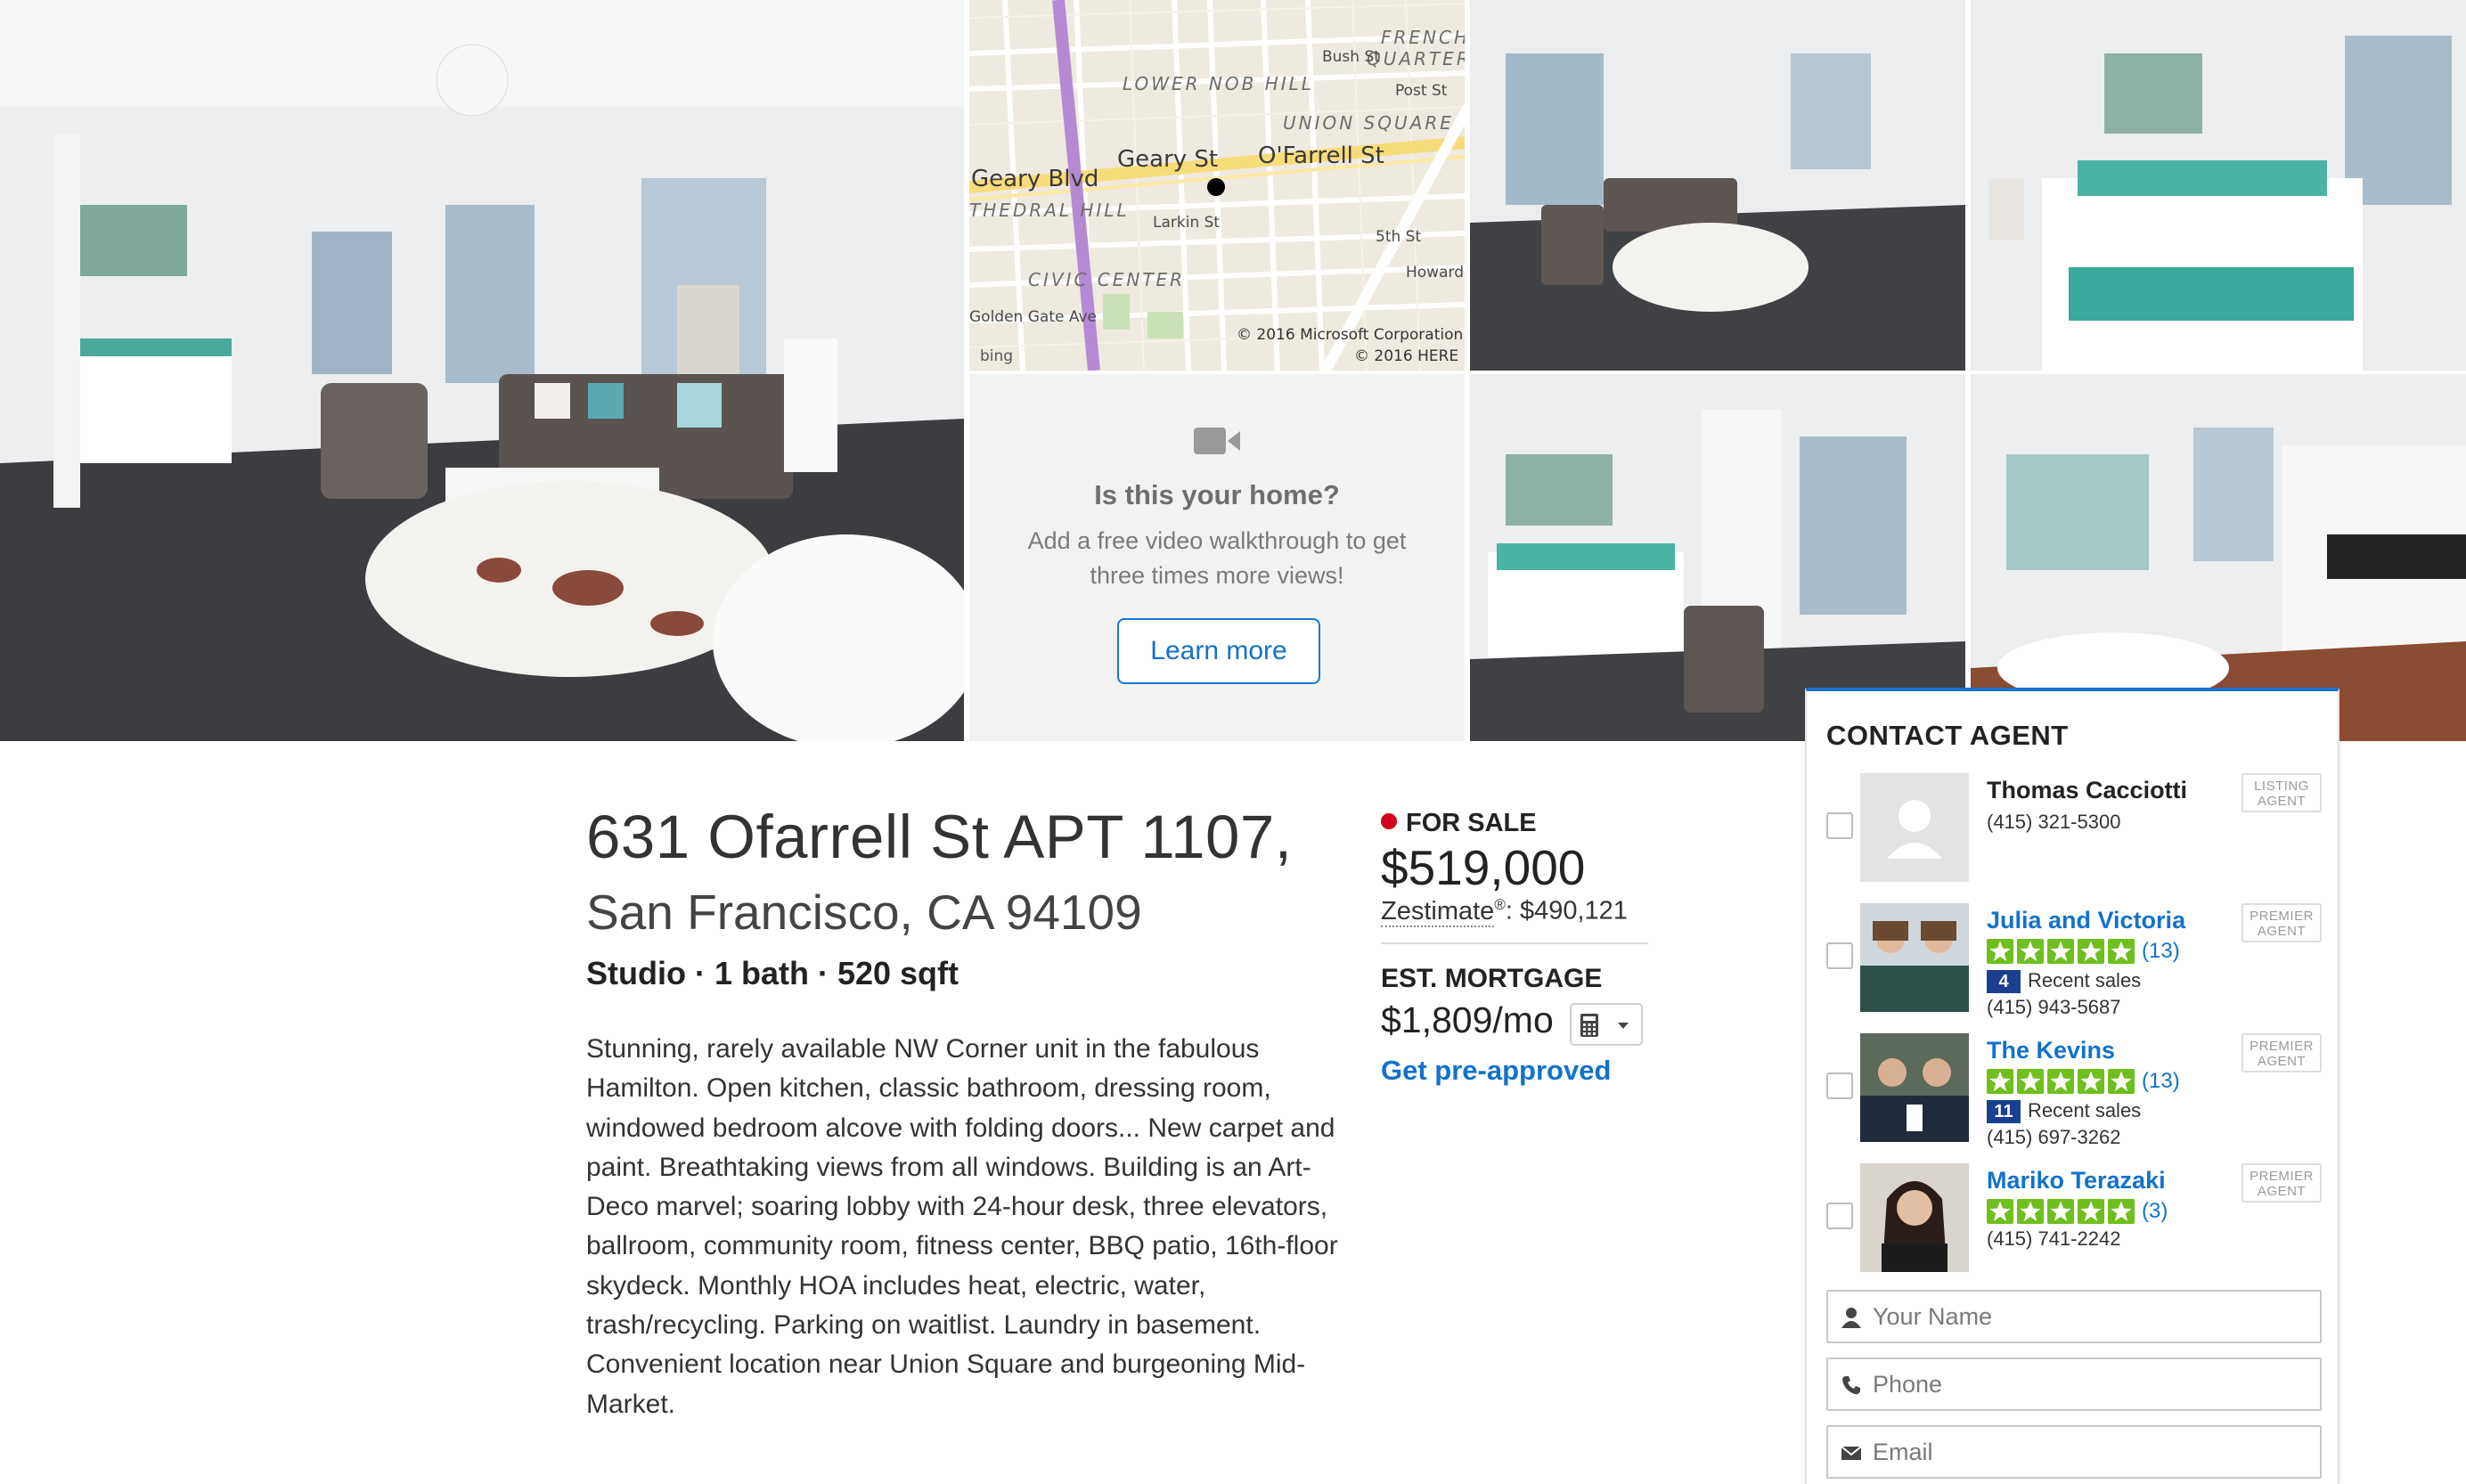  What do you see at coordinates (2155, 1212) in the screenshot?
I see `review-count-link: (3)` at bounding box center [2155, 1212].